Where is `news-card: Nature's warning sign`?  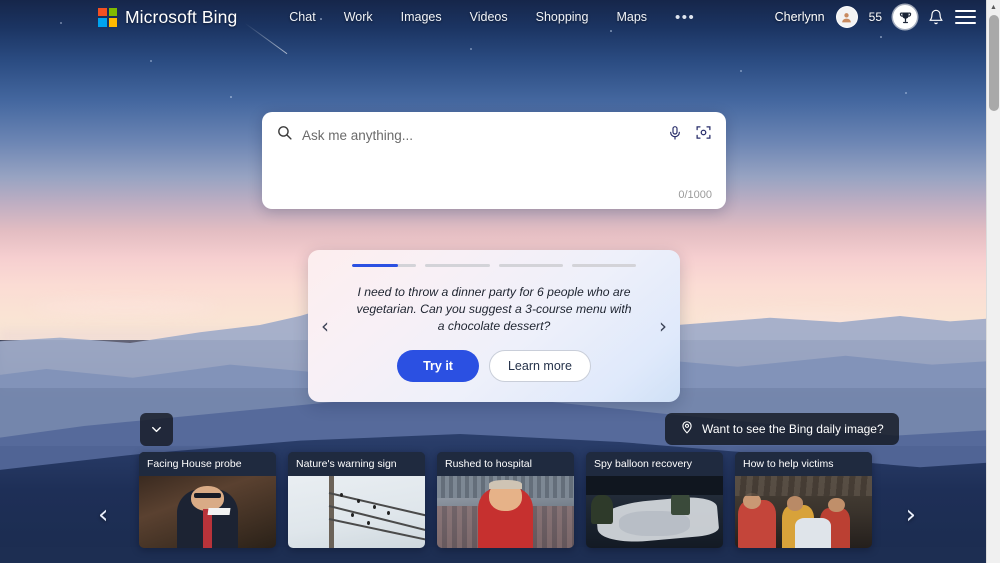
news-card: Nature's warning sign is located at coordinates (356, 500).